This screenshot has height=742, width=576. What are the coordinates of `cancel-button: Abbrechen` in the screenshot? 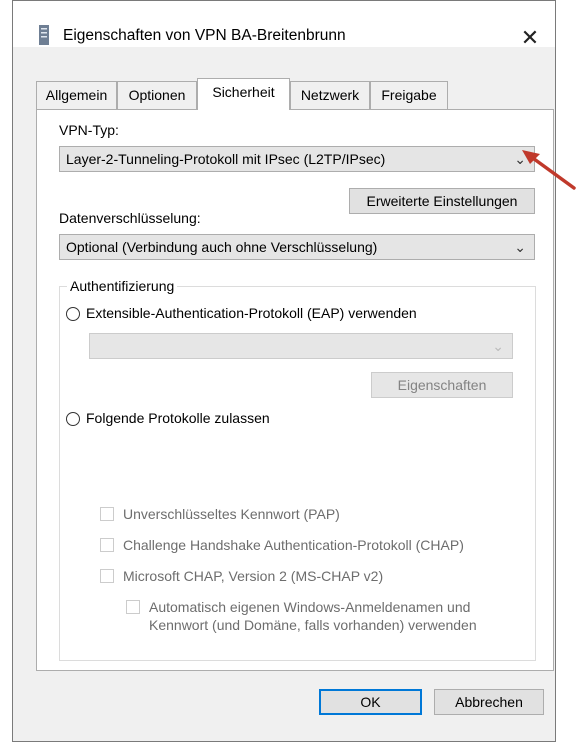 It's located at (489, 702).